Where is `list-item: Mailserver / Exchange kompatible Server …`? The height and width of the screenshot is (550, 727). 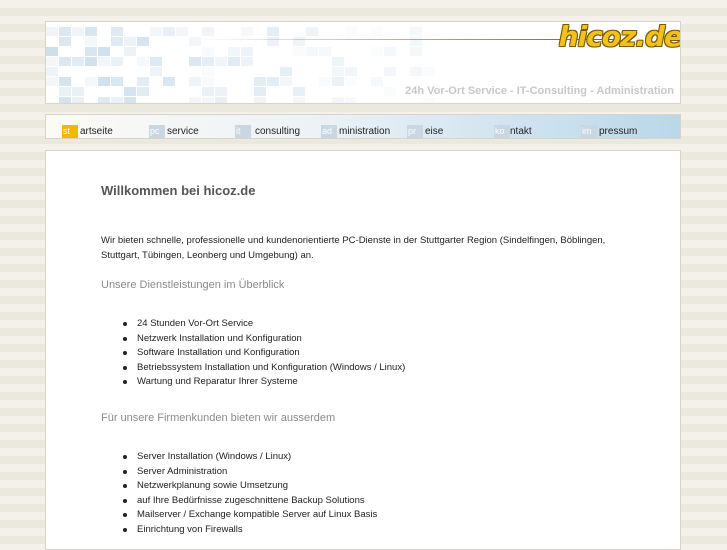 list-item: Mailserver / Exchange kompatible Server … is located at coordinates (382, 515).